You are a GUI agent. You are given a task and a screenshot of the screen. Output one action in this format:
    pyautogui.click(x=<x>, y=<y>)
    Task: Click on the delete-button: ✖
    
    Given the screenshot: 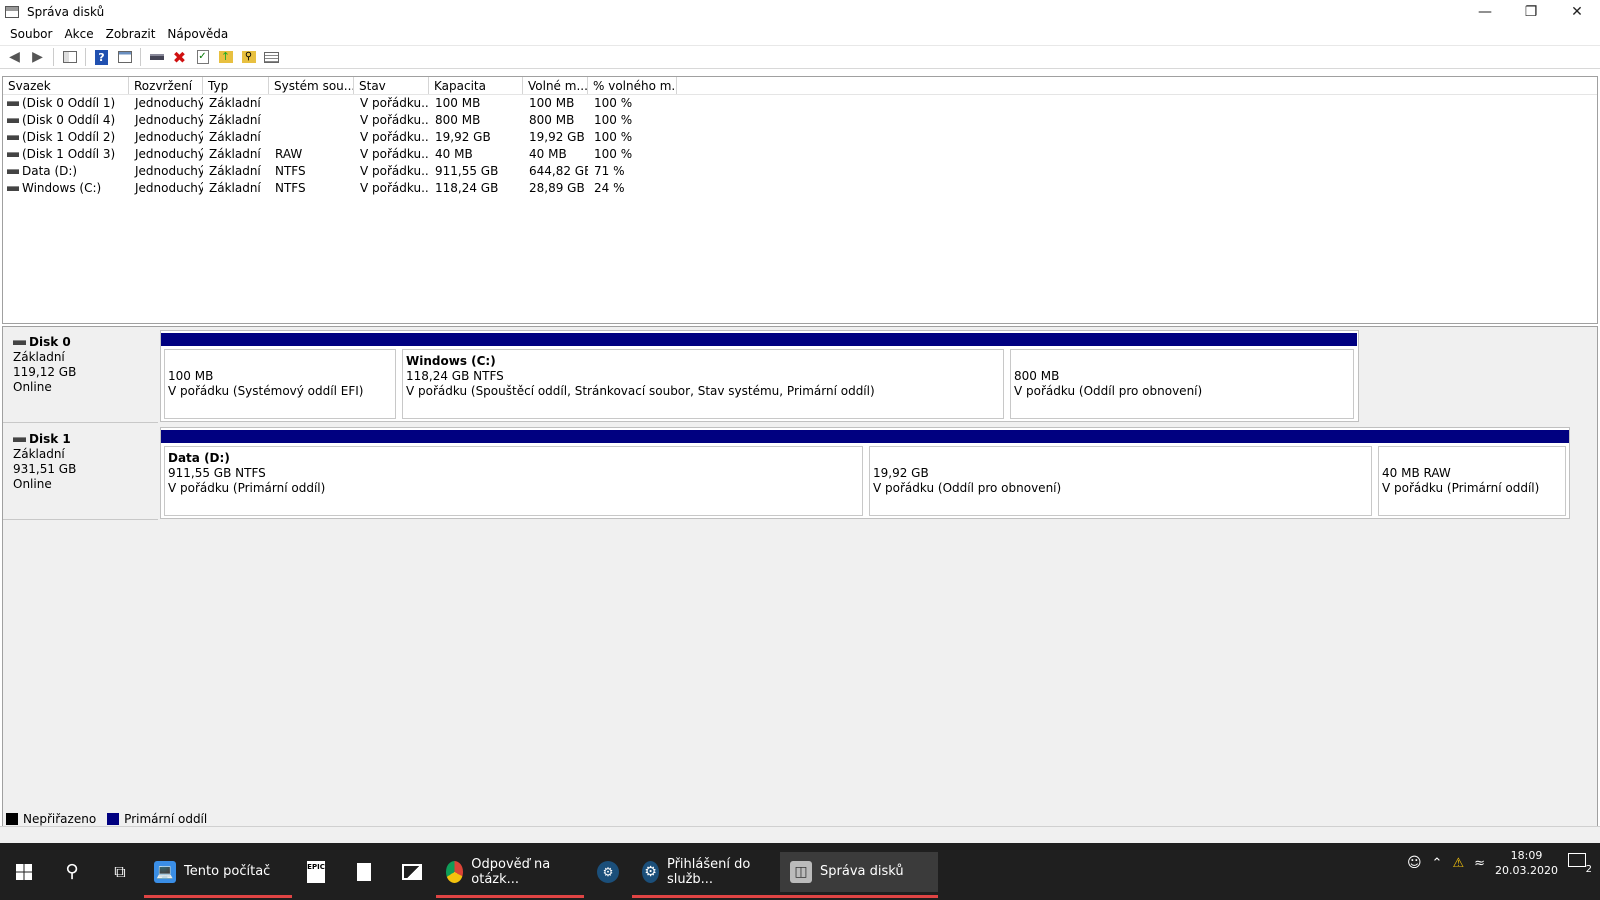 What is the action you would take?
    pyautogui.click(x=179, y=57)
    